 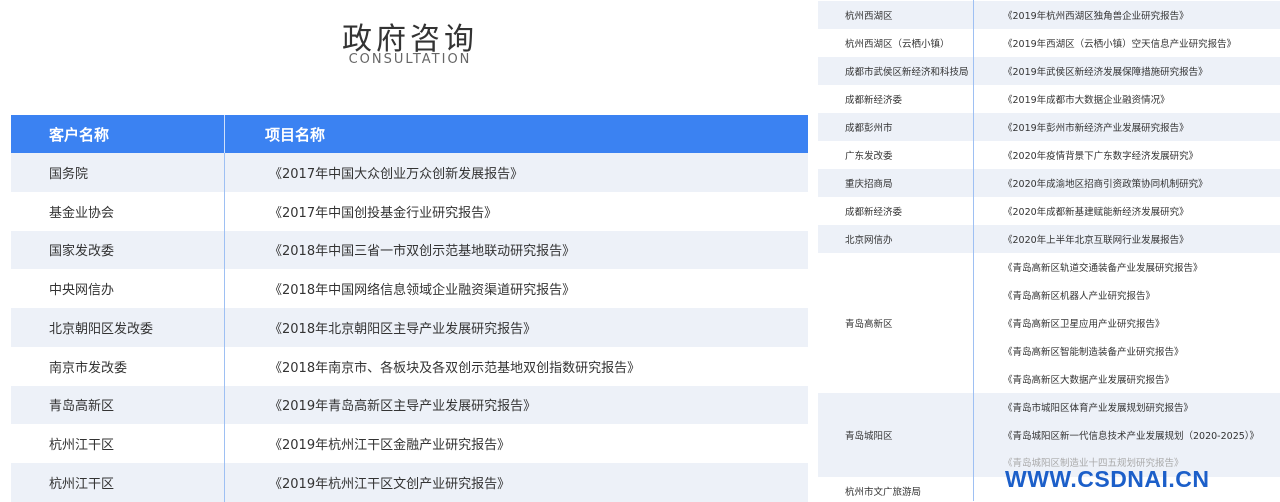 I want to click on table-row: 北京网信办 《2020年上半年北京互联网行业发展报告》, so click(x=1049, y=239).